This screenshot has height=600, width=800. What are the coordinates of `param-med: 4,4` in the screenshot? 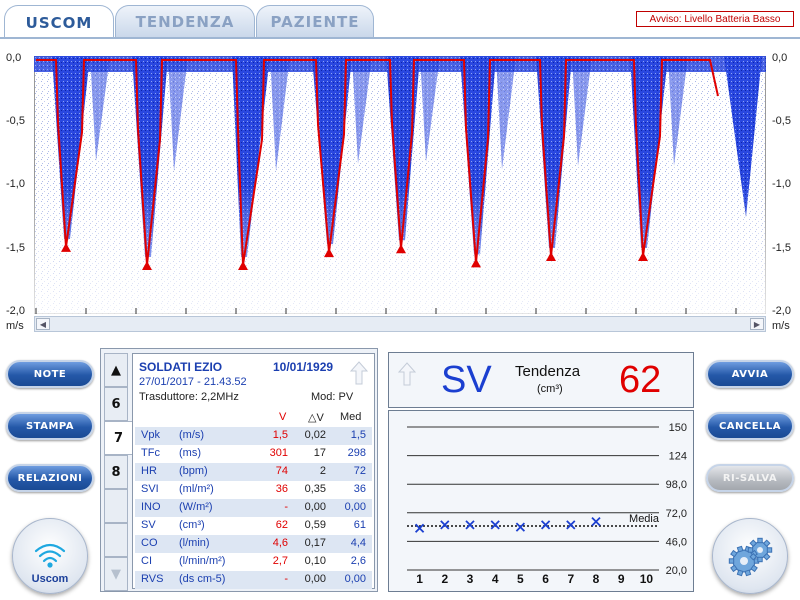 It's located at (358, 543).